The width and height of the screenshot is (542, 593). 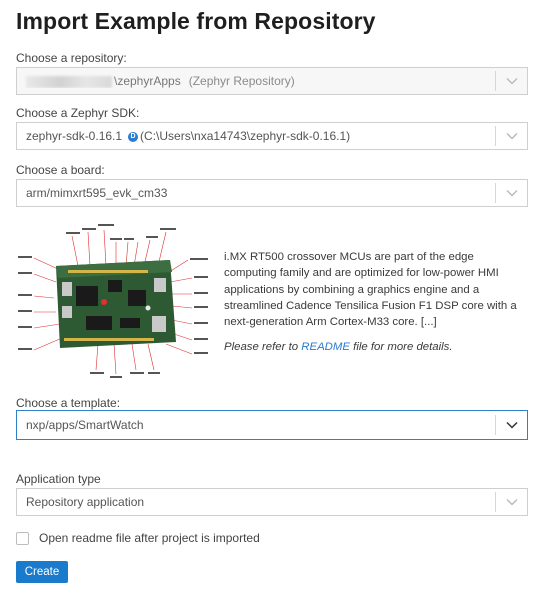 I want to click on repository-type: (Zephyr Repository), so click(x=241, y=81).